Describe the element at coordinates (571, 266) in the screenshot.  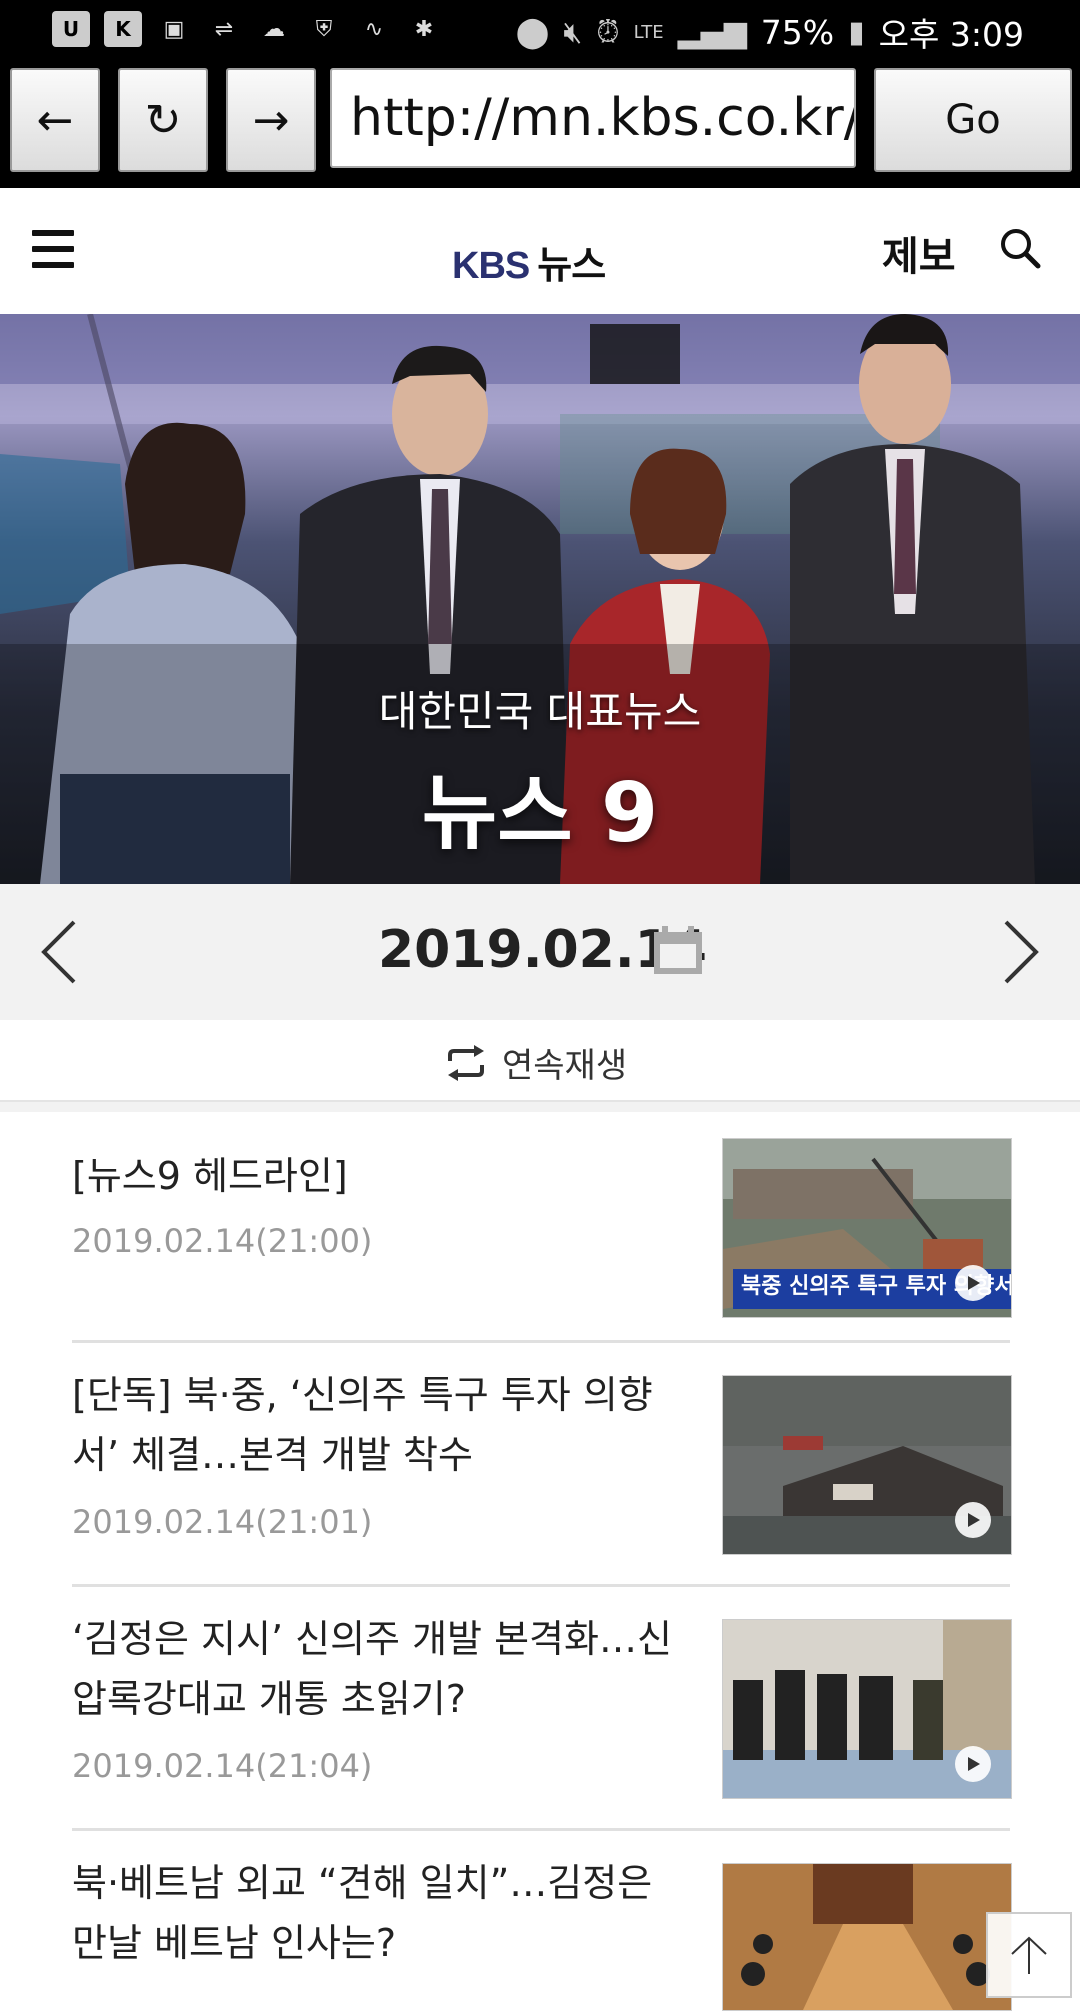
I see `logo-text: 뉴스` at that location.